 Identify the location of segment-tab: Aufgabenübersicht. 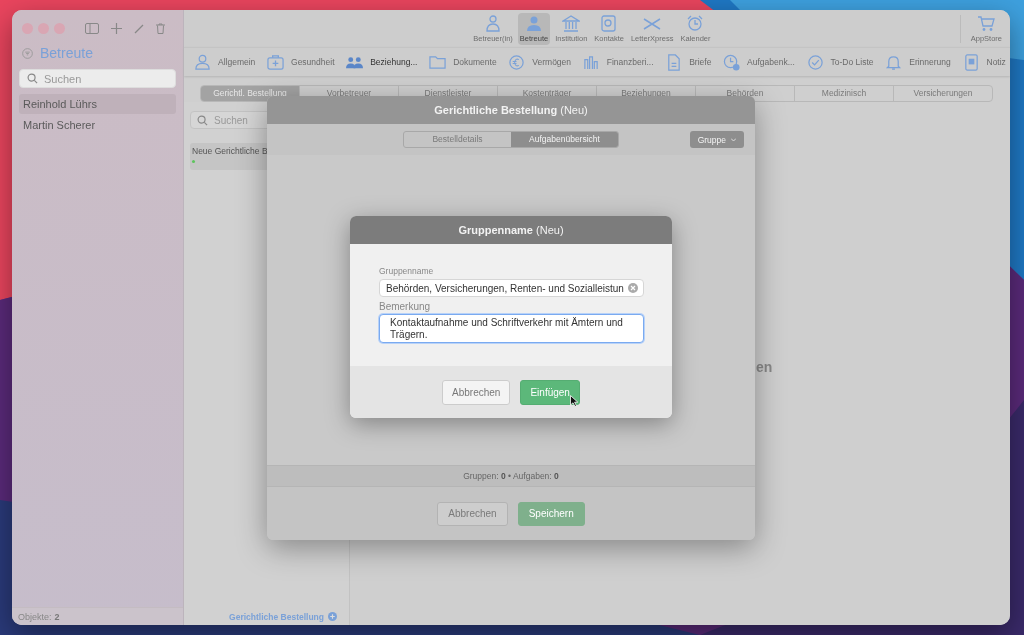
(564, 139).